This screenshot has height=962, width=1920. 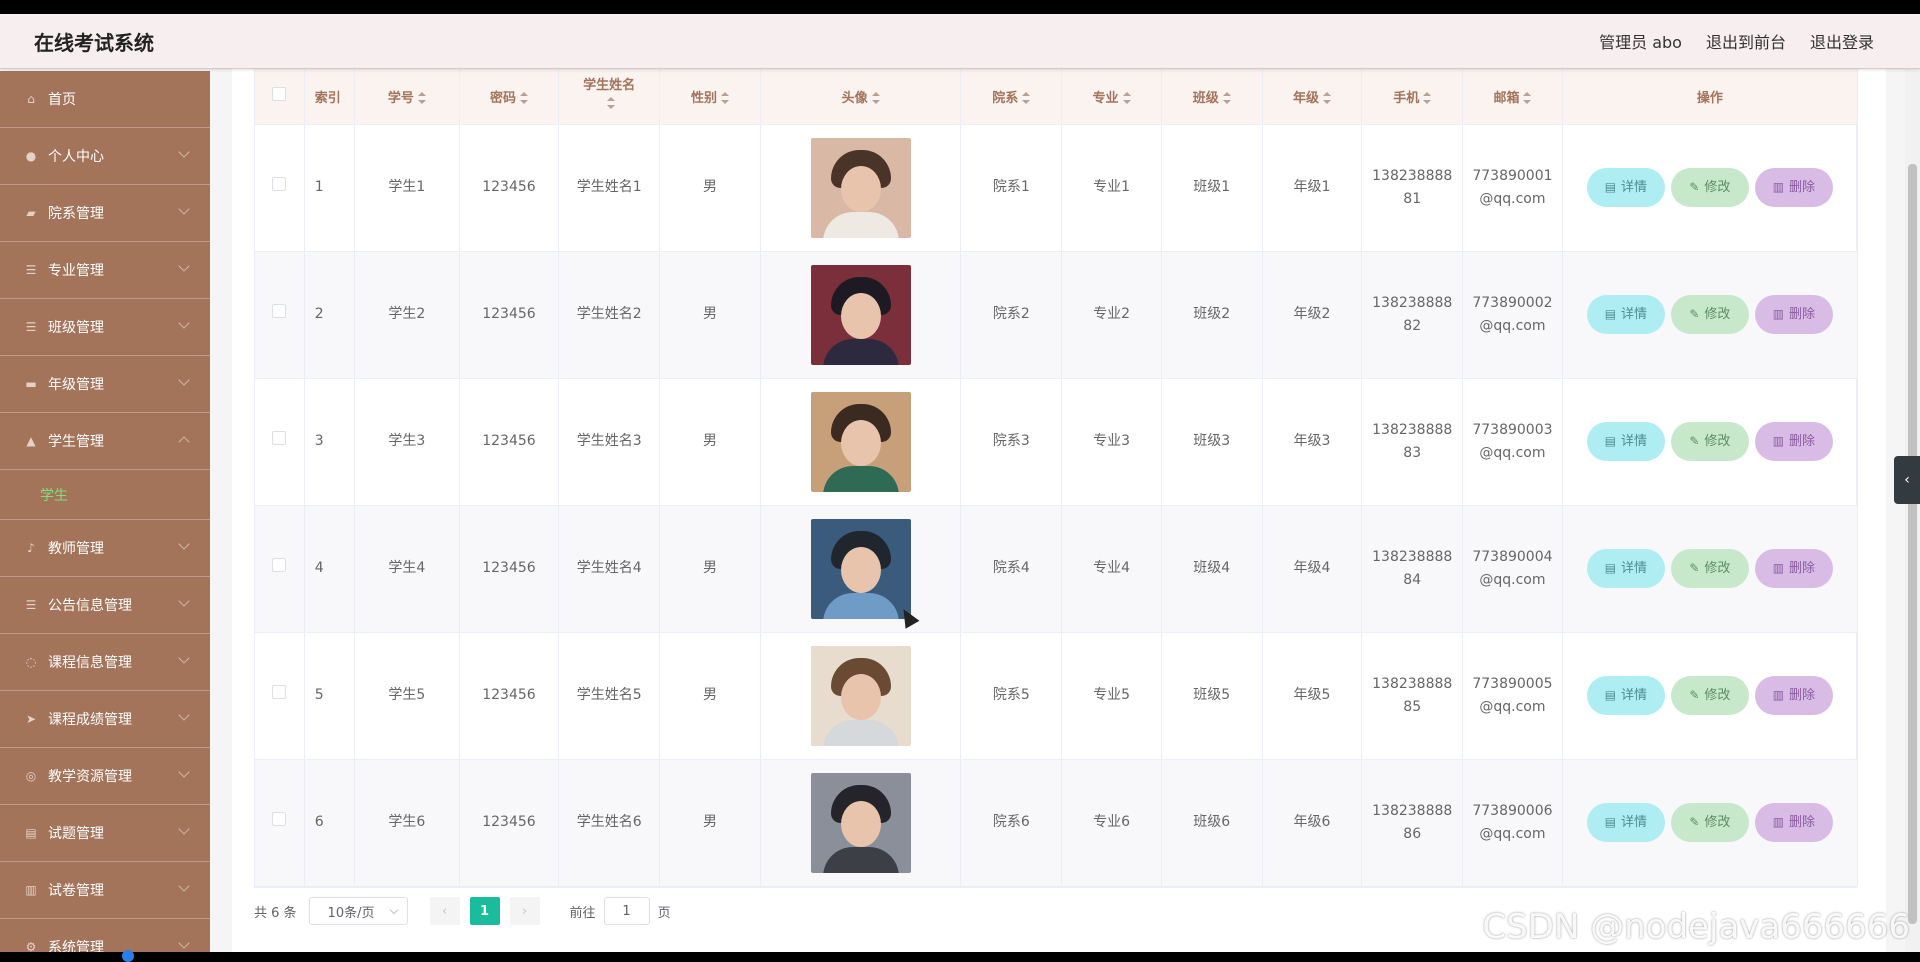 What do you see at coordinates (105, 890) in the screenshot?
I see `sidebar-item: ▥ 试卷管理` at bounding box center [105, 890].